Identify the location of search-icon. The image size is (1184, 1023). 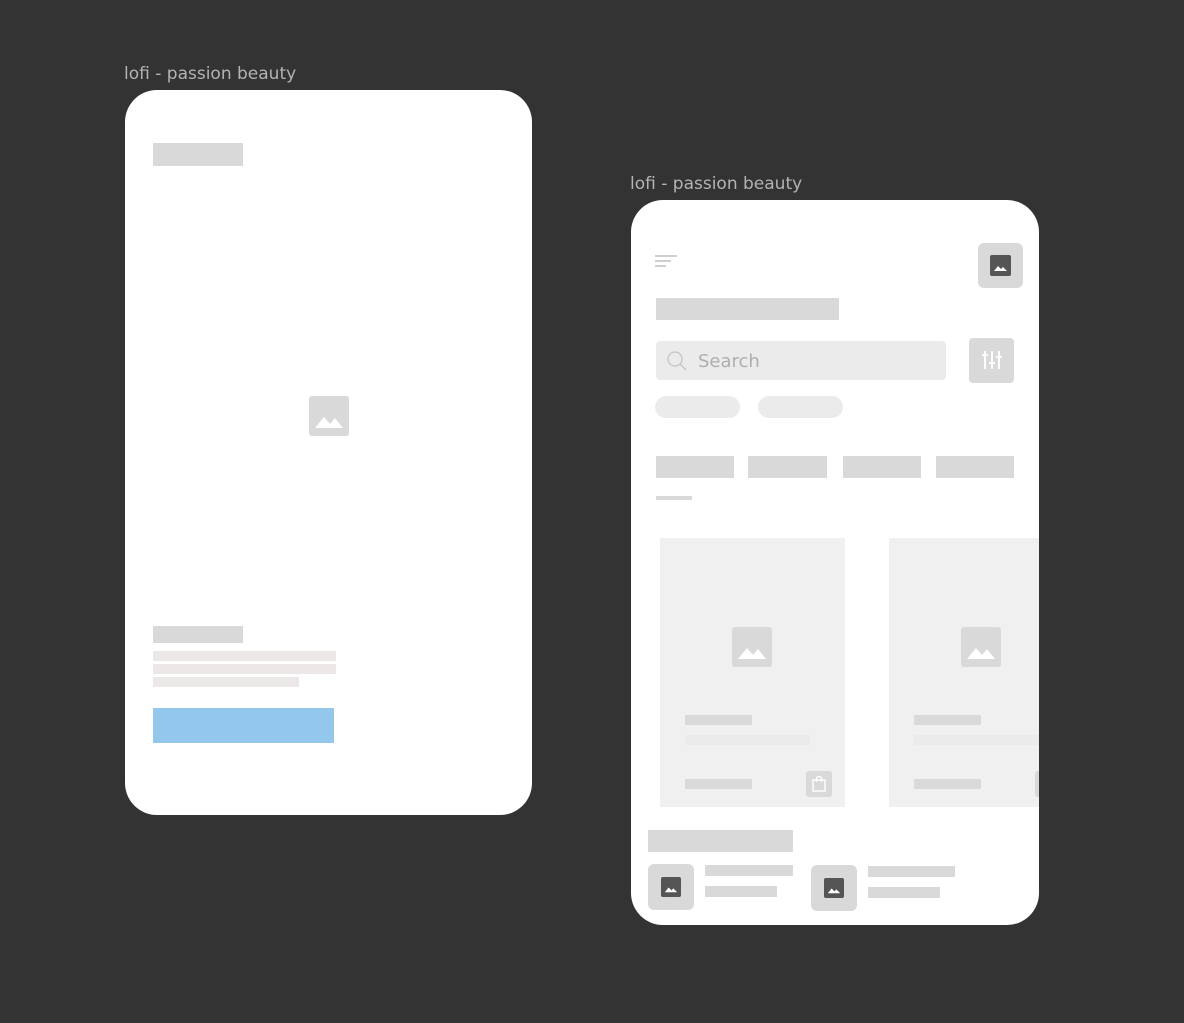
(677, 361).